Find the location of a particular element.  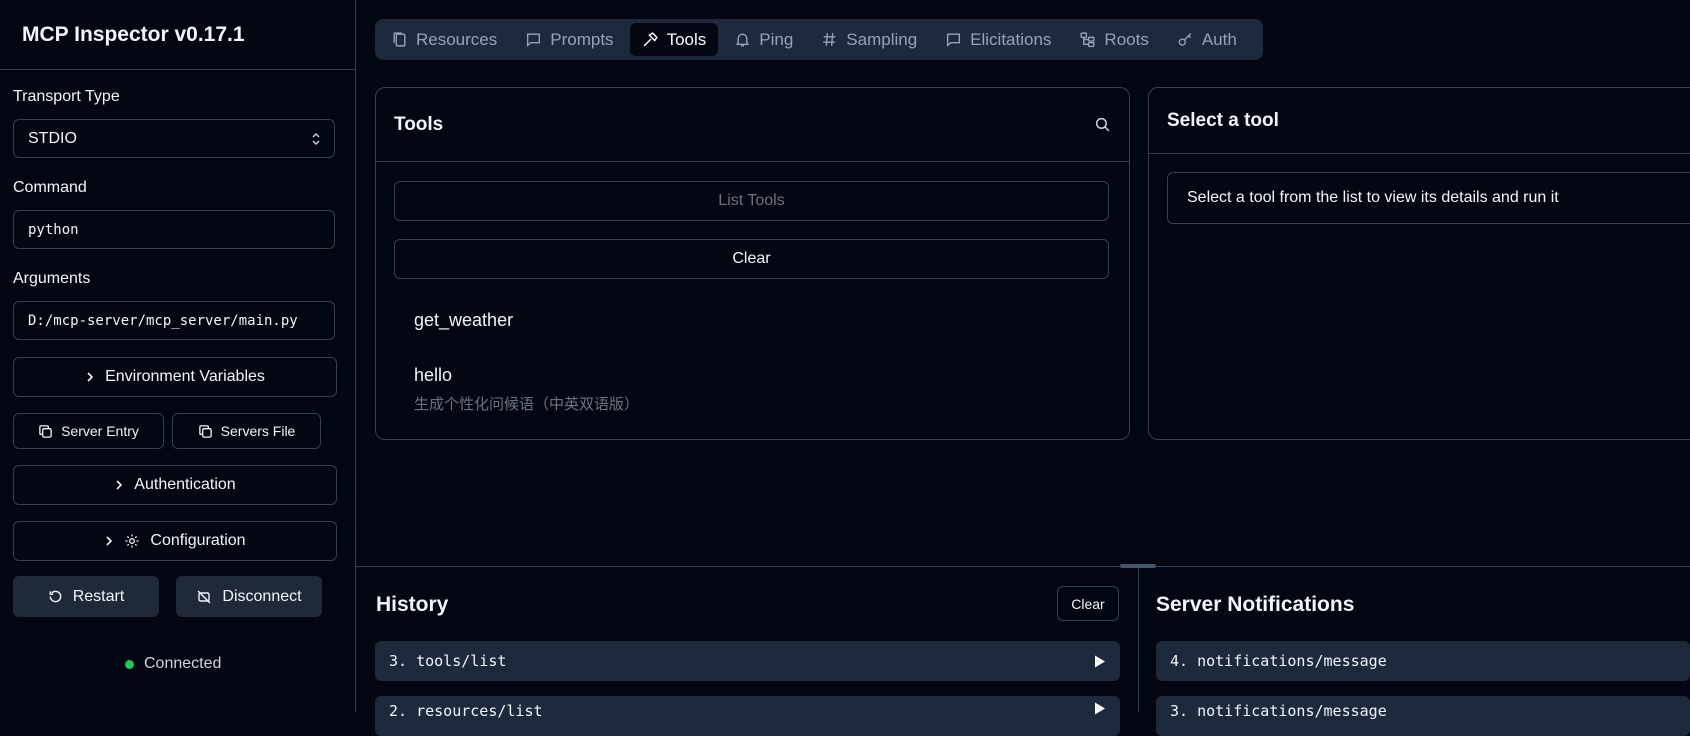

history-item-label: 3. tools/list is located at coordinates (448, 661).